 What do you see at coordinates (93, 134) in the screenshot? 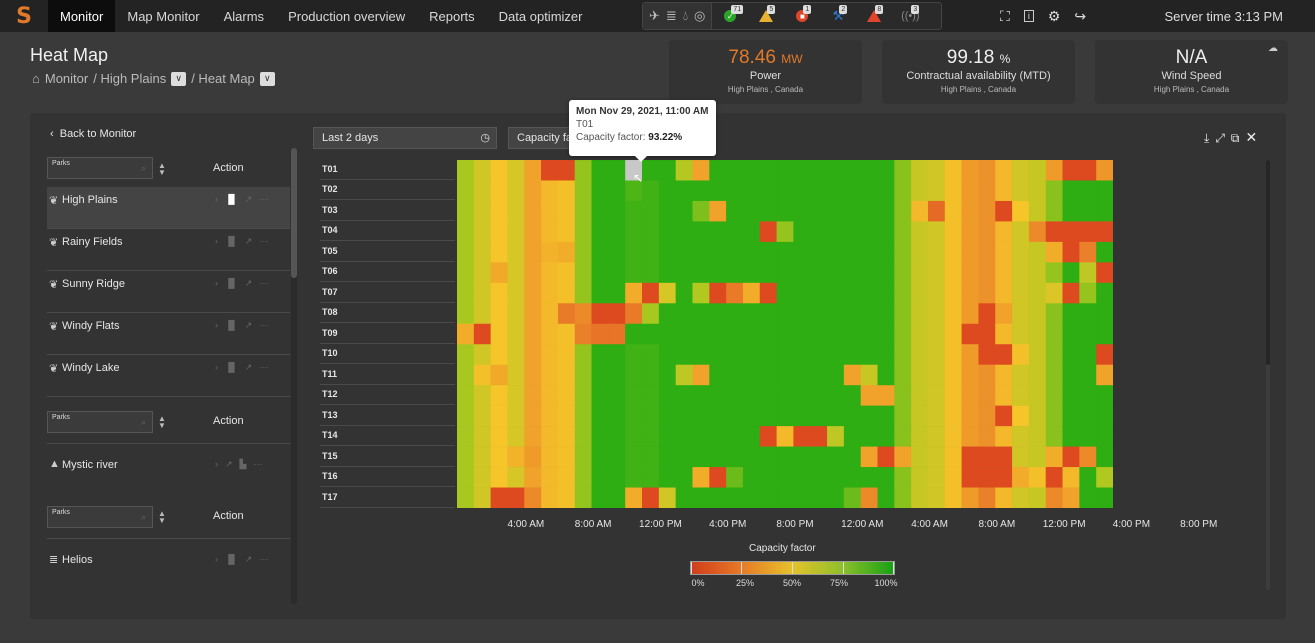
I see `back-to-monitor-link: ‹ Back to Monitor` at bounding box center [93, 134].